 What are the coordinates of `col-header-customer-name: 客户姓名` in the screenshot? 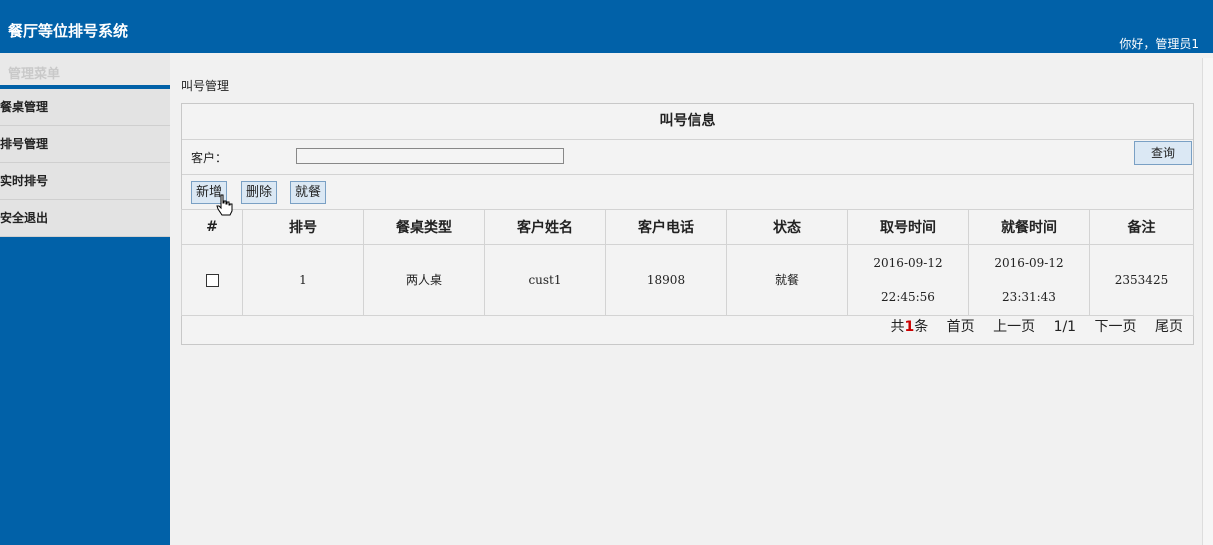 It's located at (545, 227).